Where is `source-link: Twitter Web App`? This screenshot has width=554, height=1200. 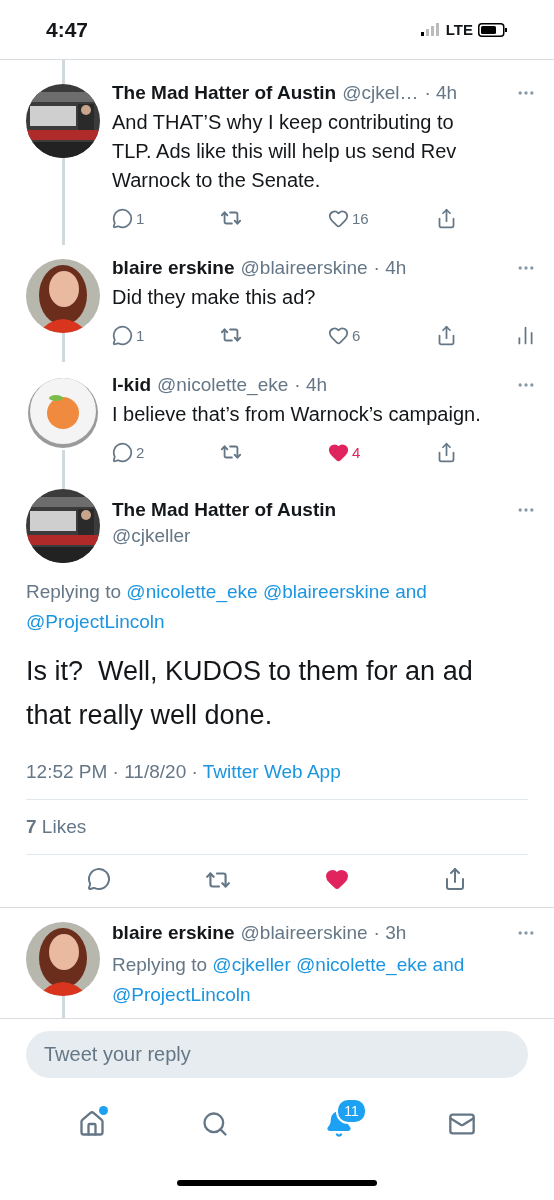 source-link: Twitter Web App is located at coordinates (271, 771).